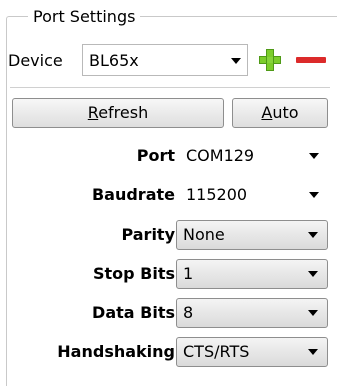 The image size is (337, 386). I want to click on baudrate-combobox: 115200, so click(254, 195).